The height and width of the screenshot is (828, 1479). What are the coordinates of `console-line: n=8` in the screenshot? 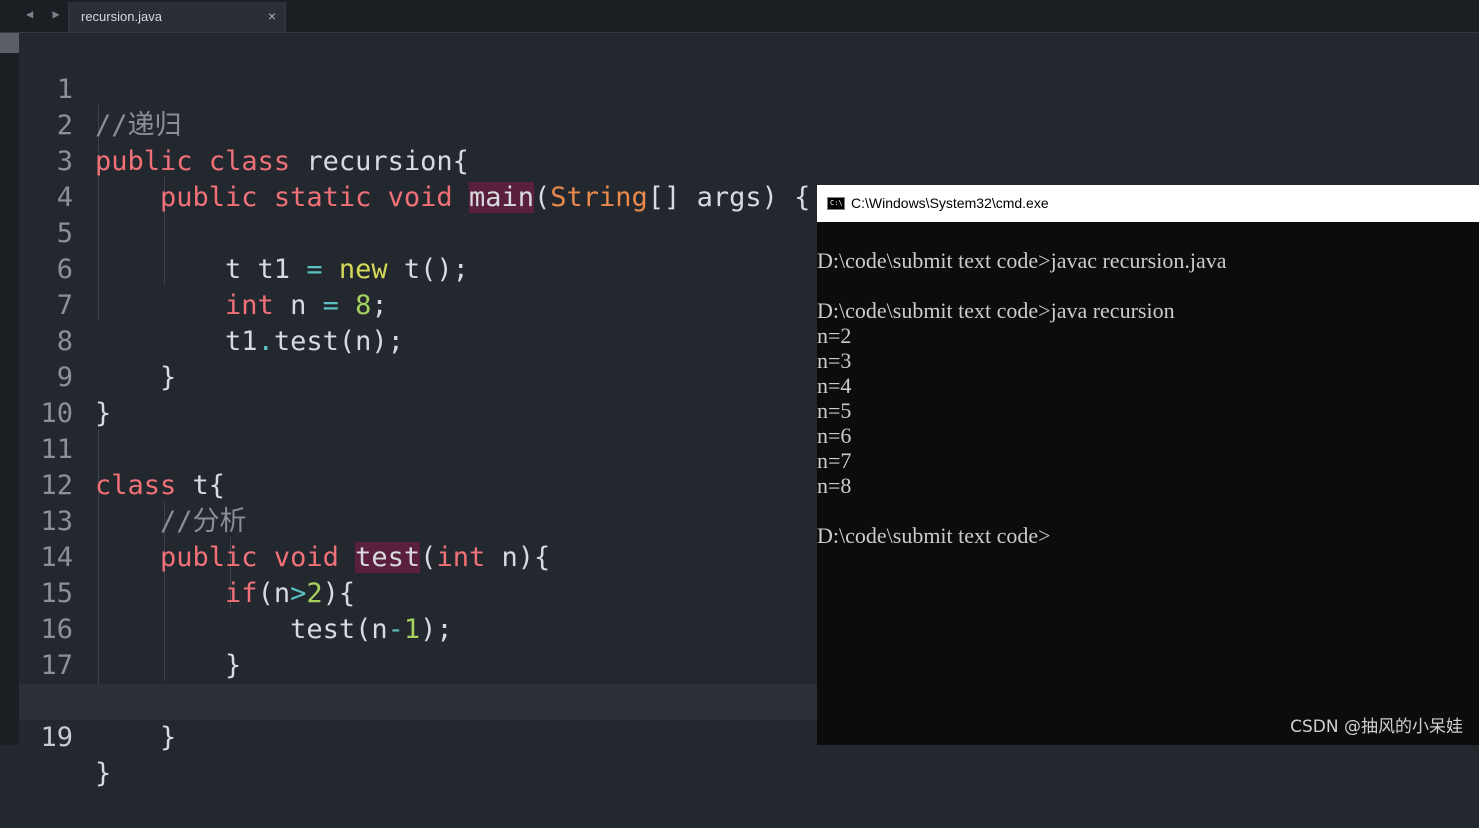 It's located at (834, 485).